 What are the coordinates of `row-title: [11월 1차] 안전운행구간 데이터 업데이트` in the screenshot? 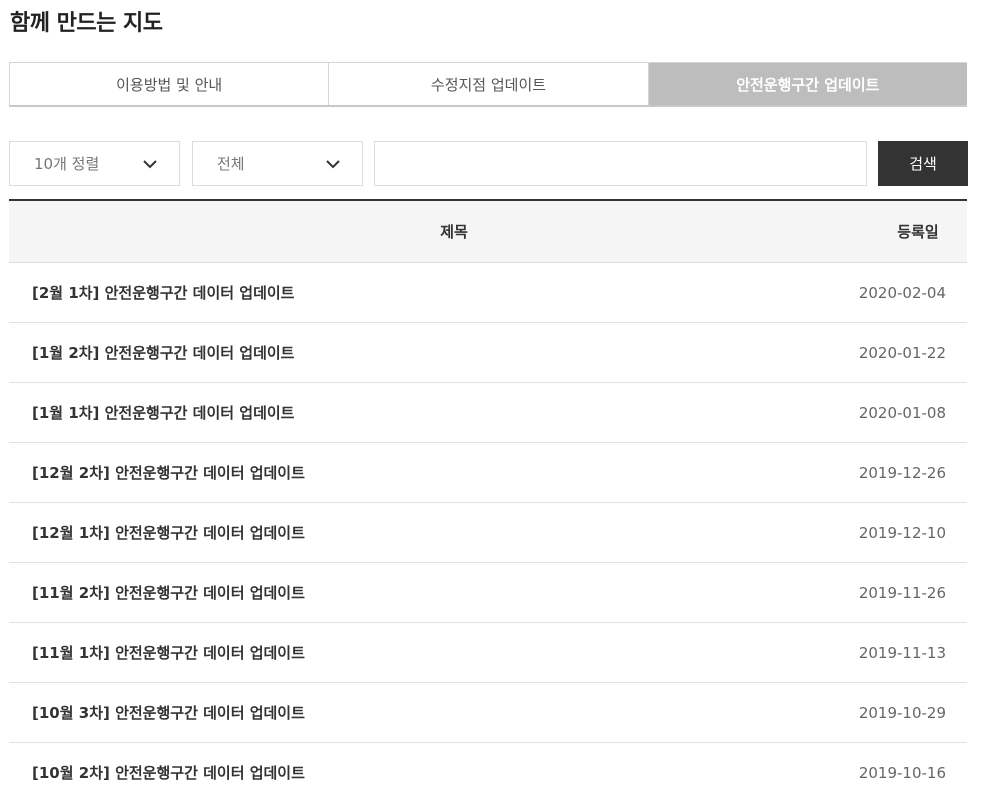 It's located at (418, 652).